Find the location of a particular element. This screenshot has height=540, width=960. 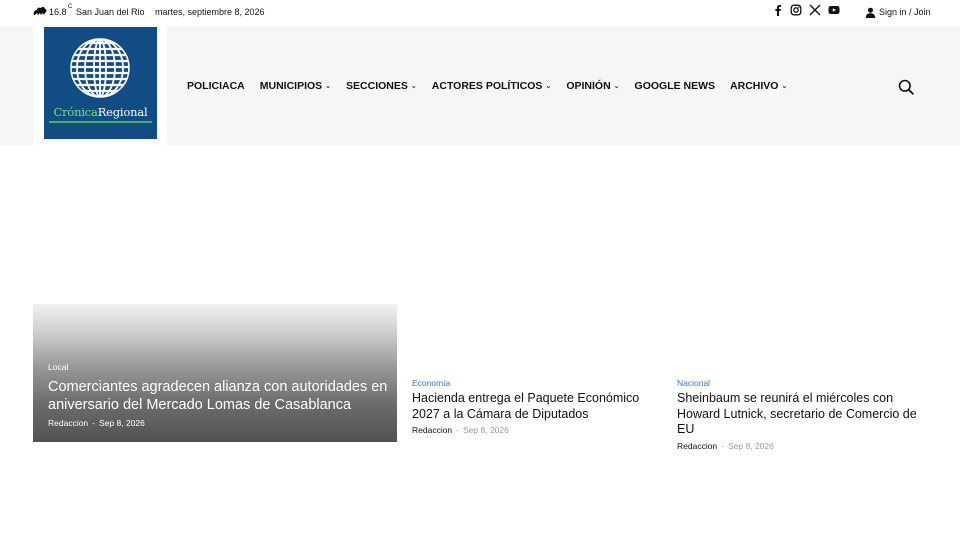

nav-item-archivo: ARCHIVO ⌄ is located at coordinates (758, 86).